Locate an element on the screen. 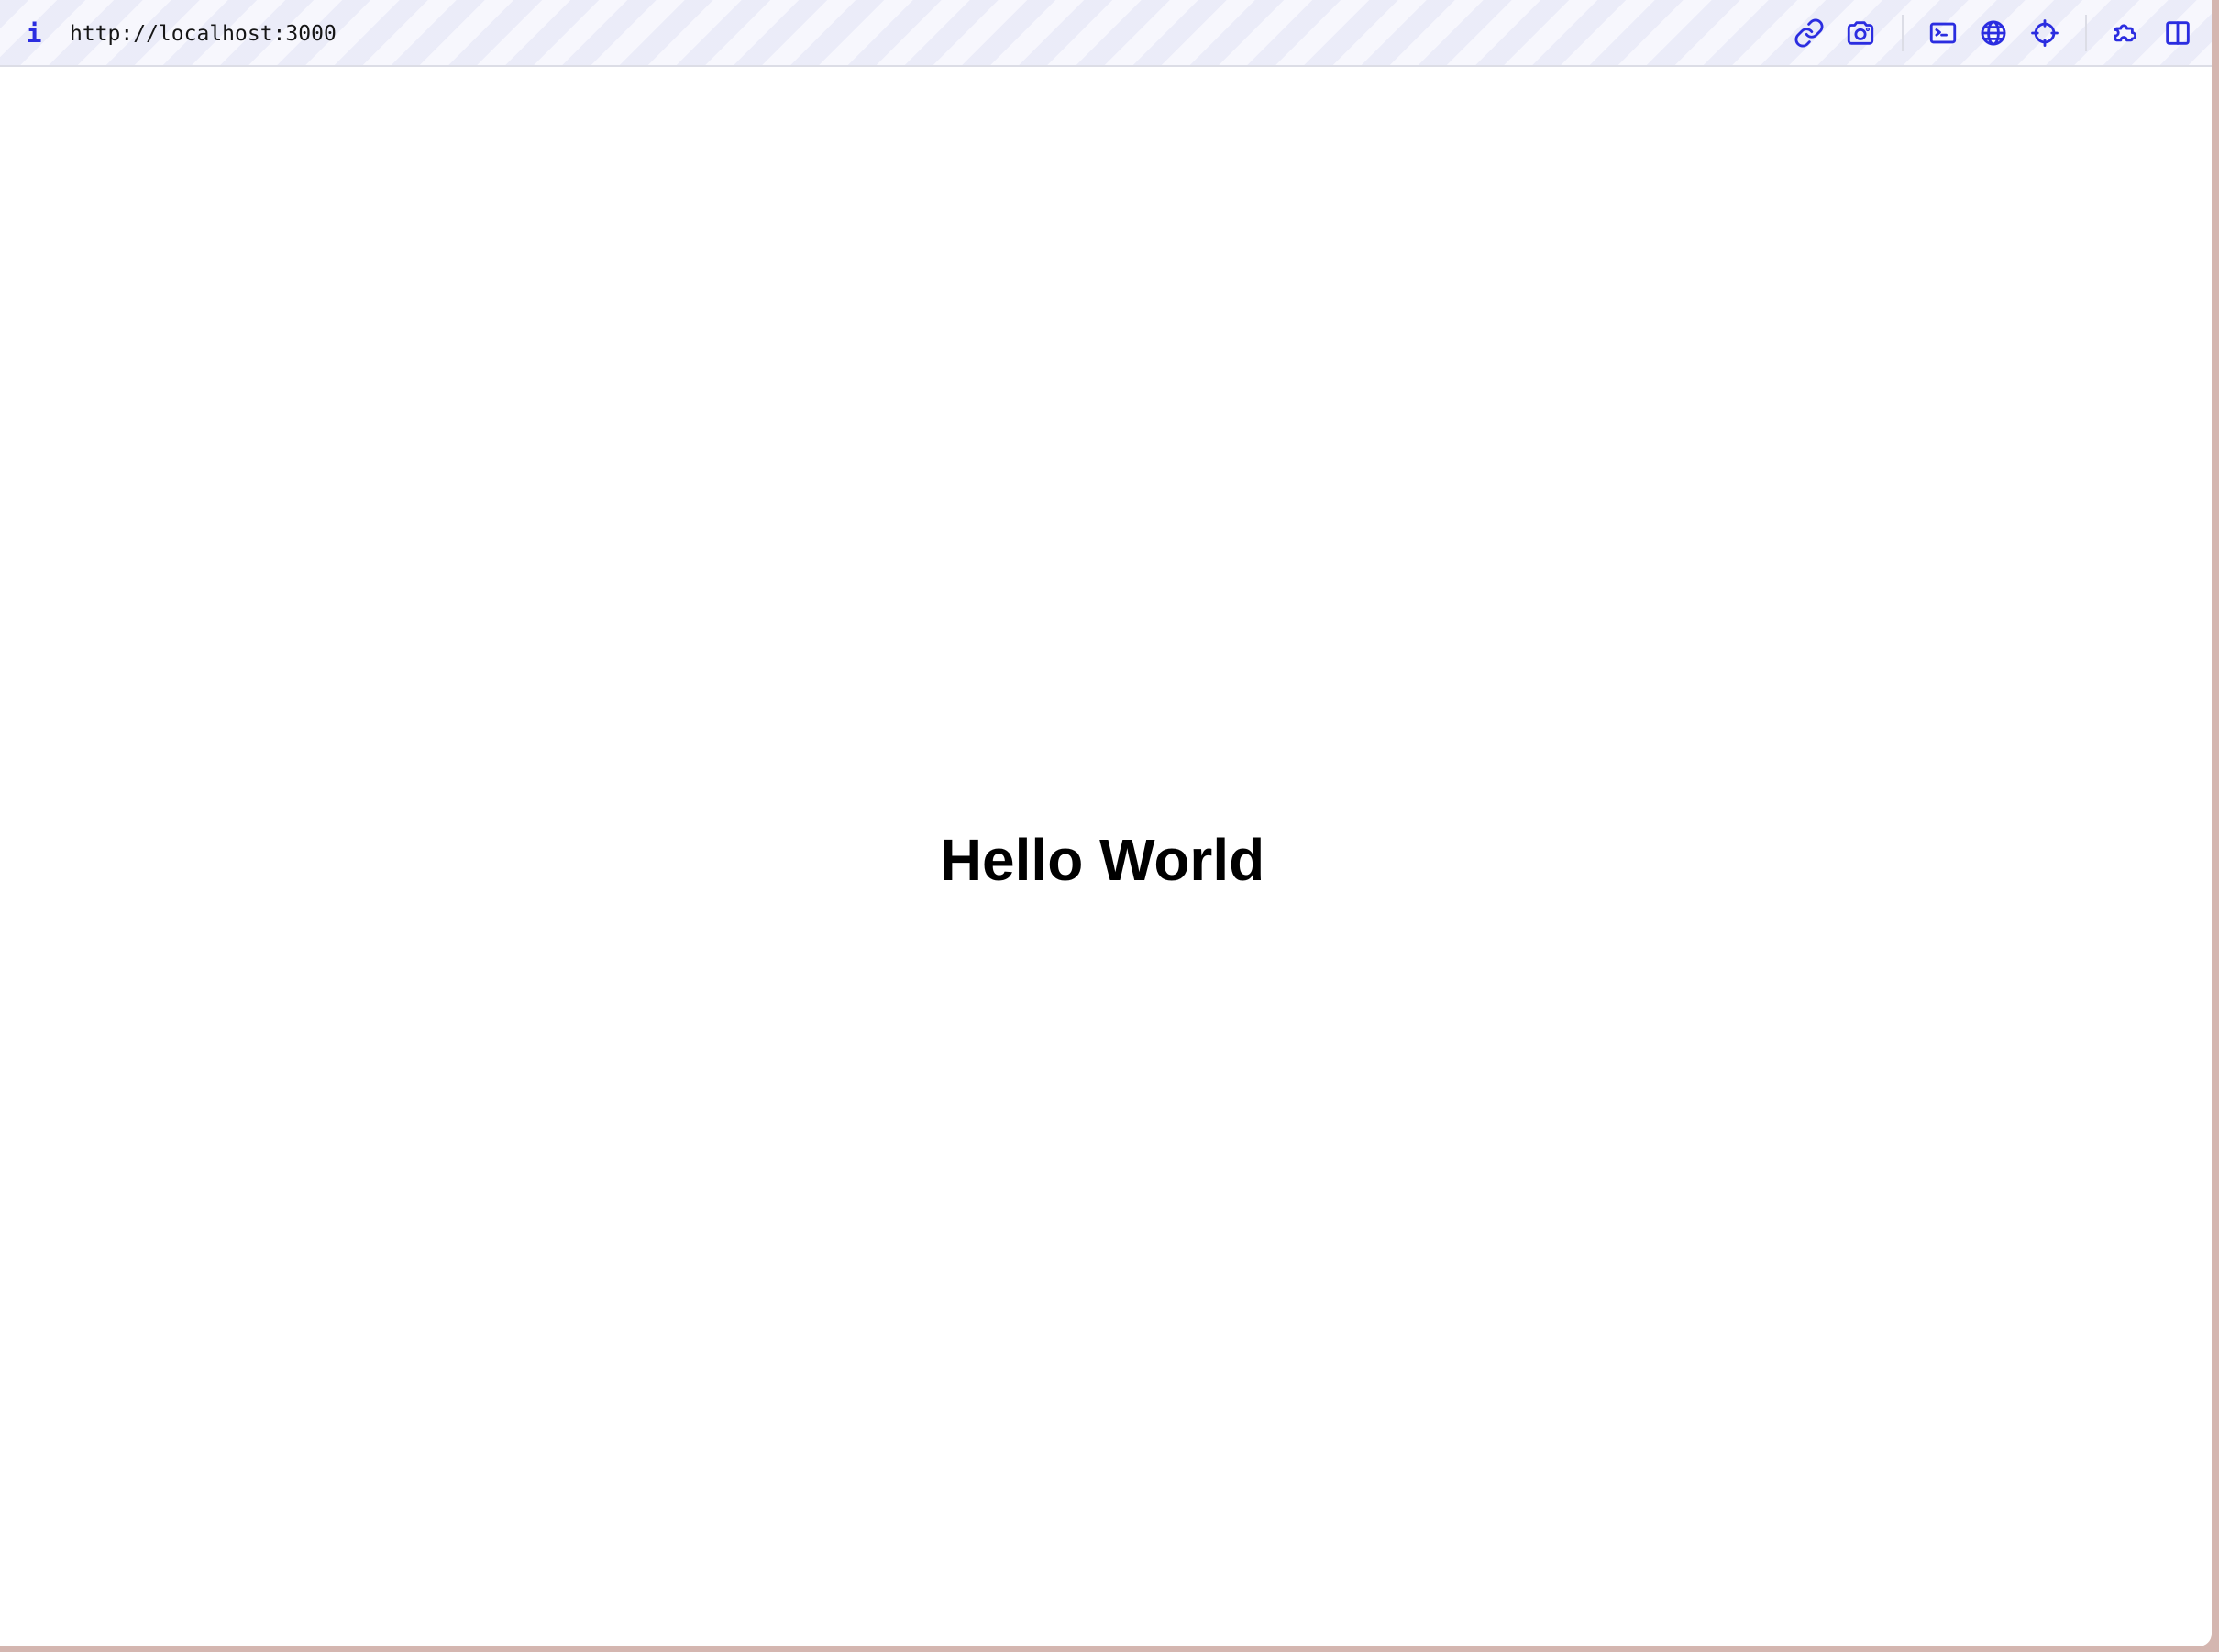 Image resolution: width=2219 pixels, height=1652 pixels. camera-icon is located at coordinates (1860, 33).